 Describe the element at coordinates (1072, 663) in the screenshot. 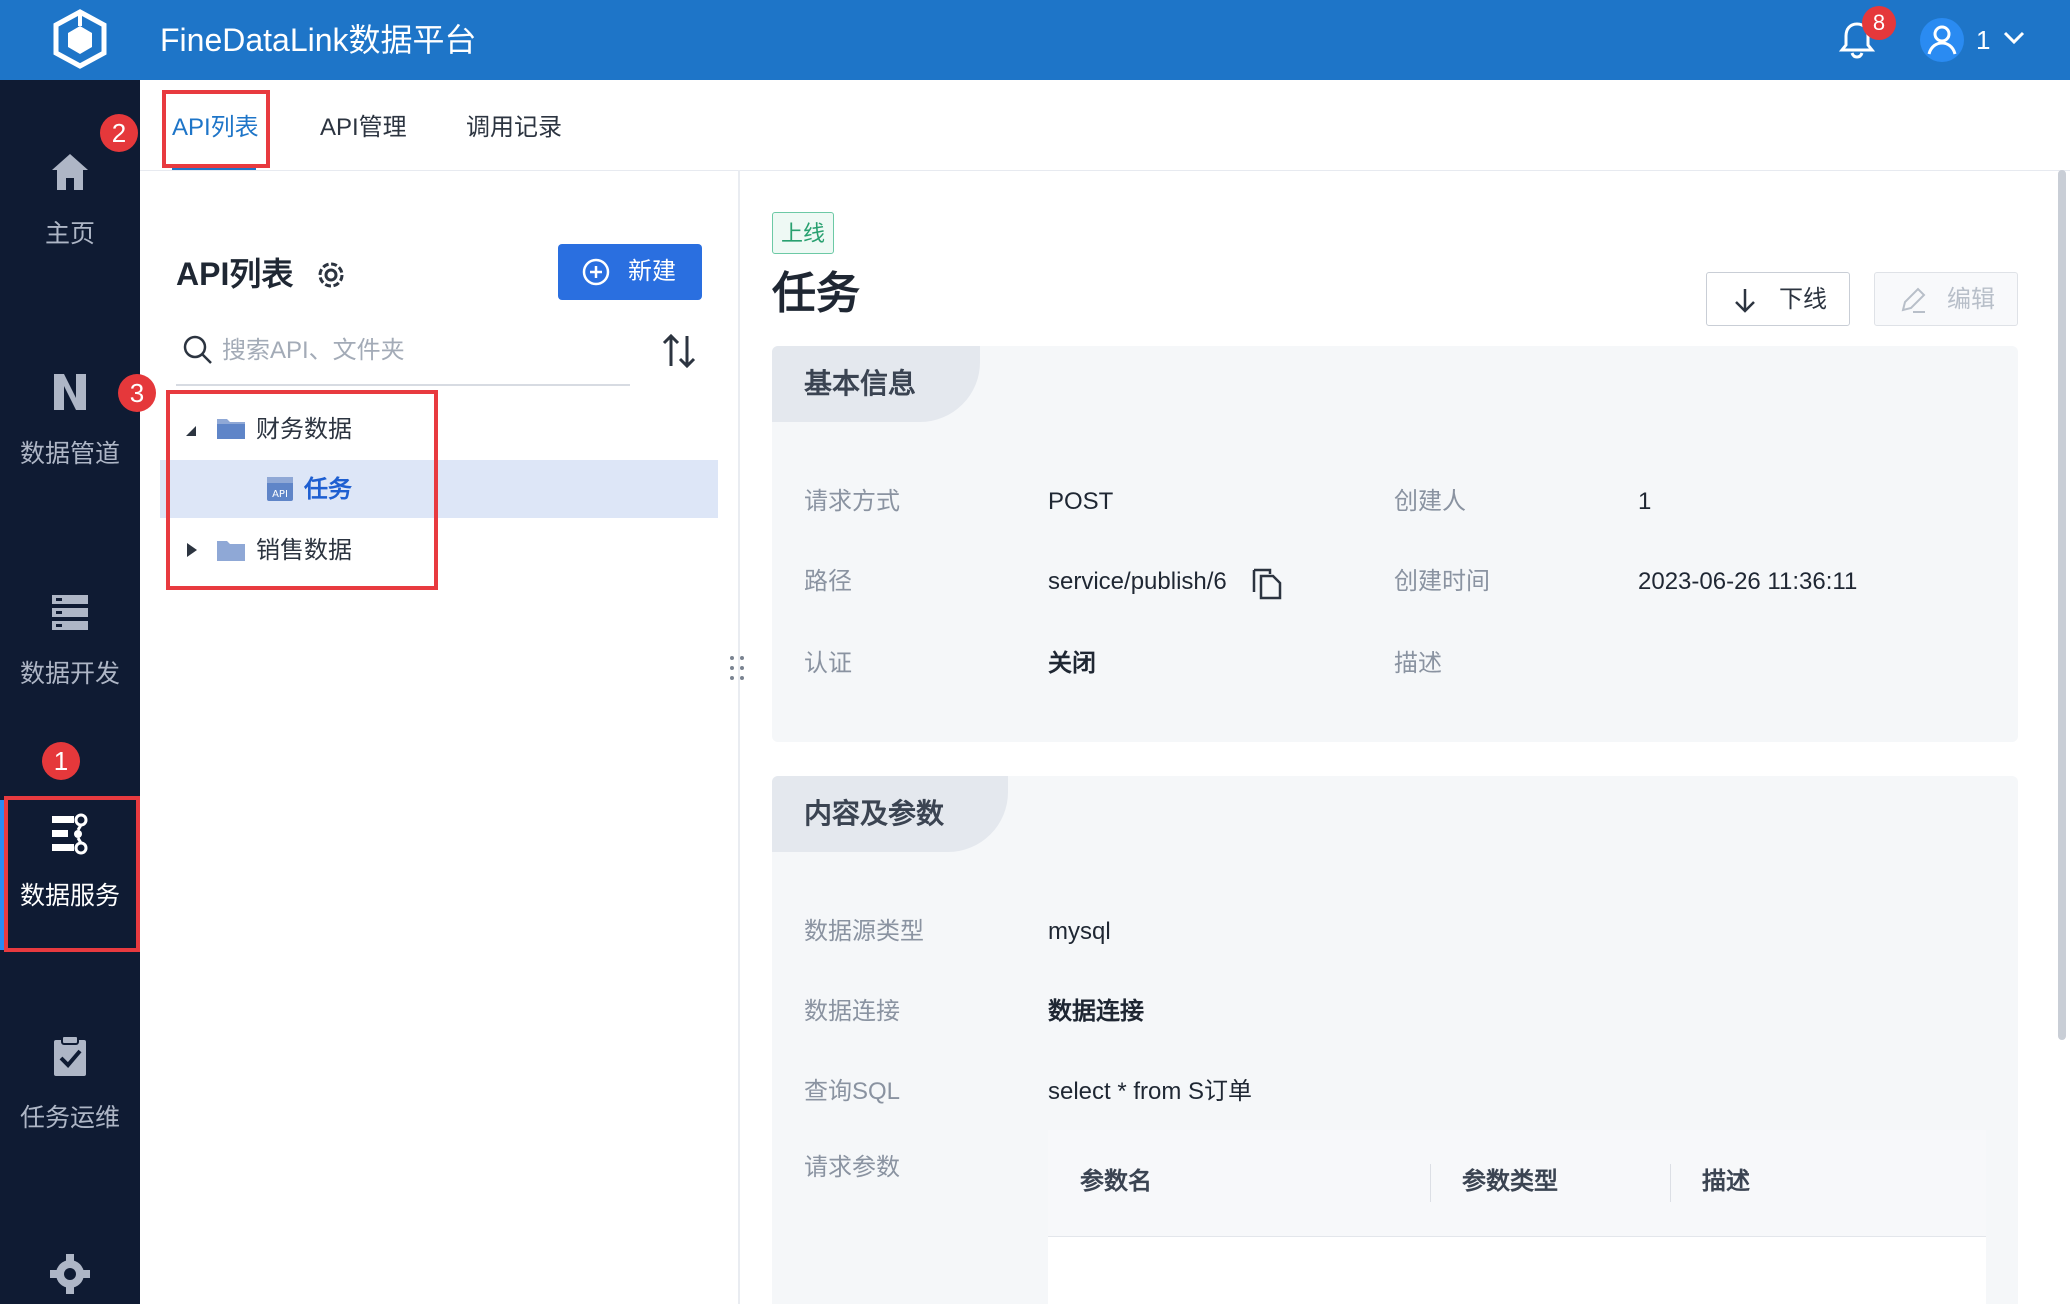

I see `auth-value: 关闭` at that location.